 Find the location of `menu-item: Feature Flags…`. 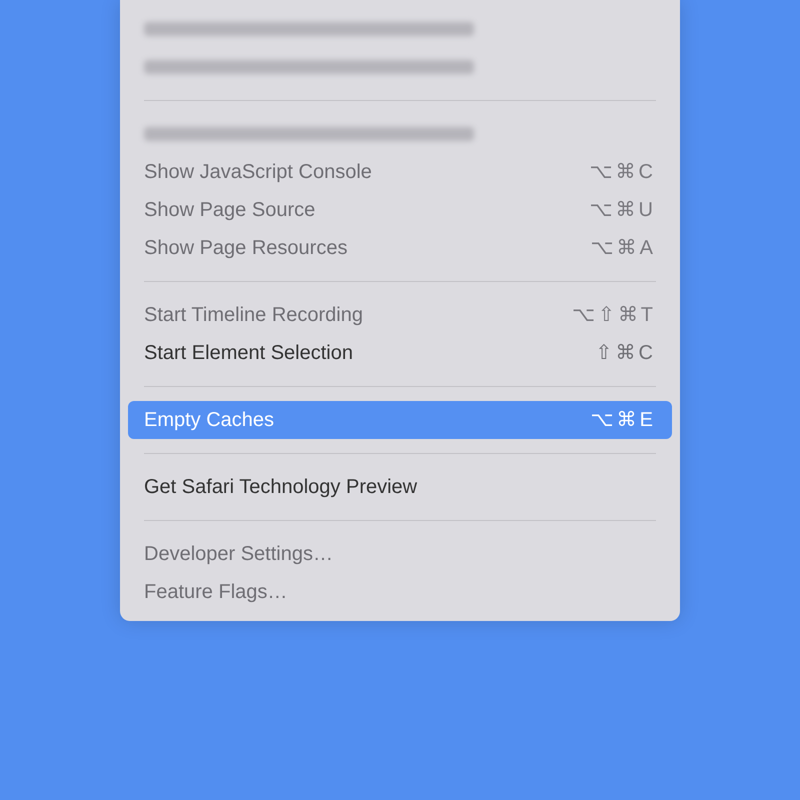

menu-item: Feature Flags… is located at coordinates (400, 592).